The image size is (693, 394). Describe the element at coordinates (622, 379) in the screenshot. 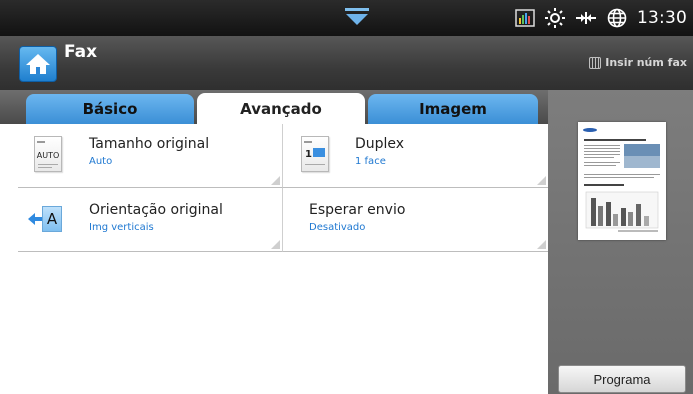

I see `program-button: Programa` at that location.